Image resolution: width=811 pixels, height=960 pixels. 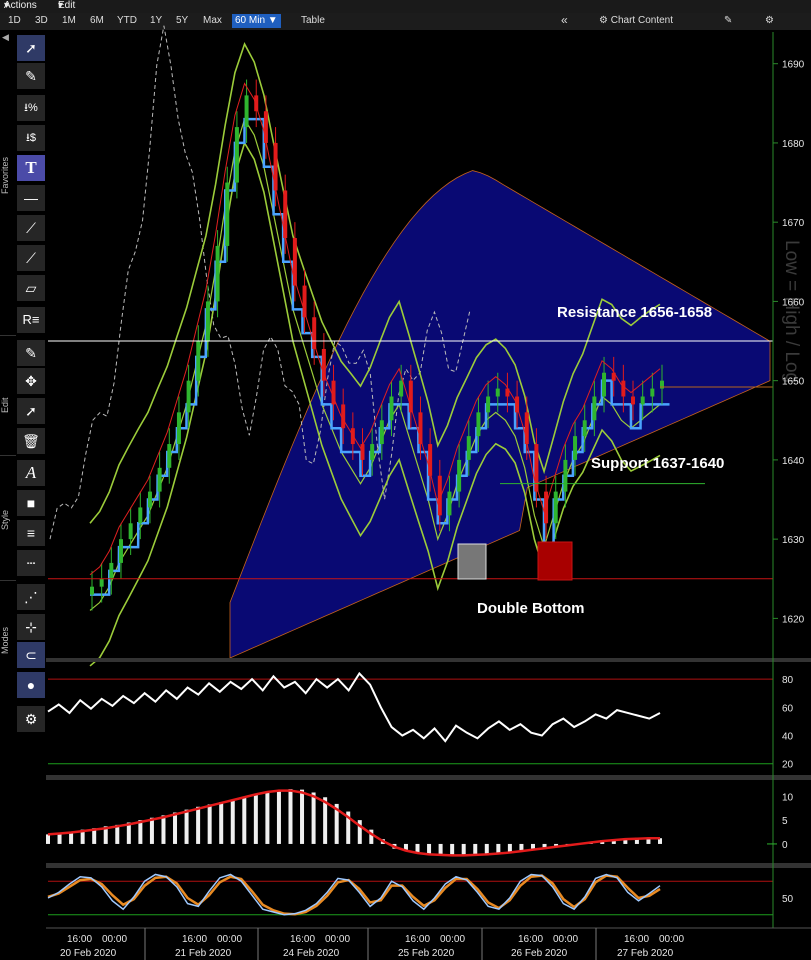 What do you see at coordinates (31, 198) in the screenshot?
I see `horizontal-line-icon: —` at bounding box center [31, 198].